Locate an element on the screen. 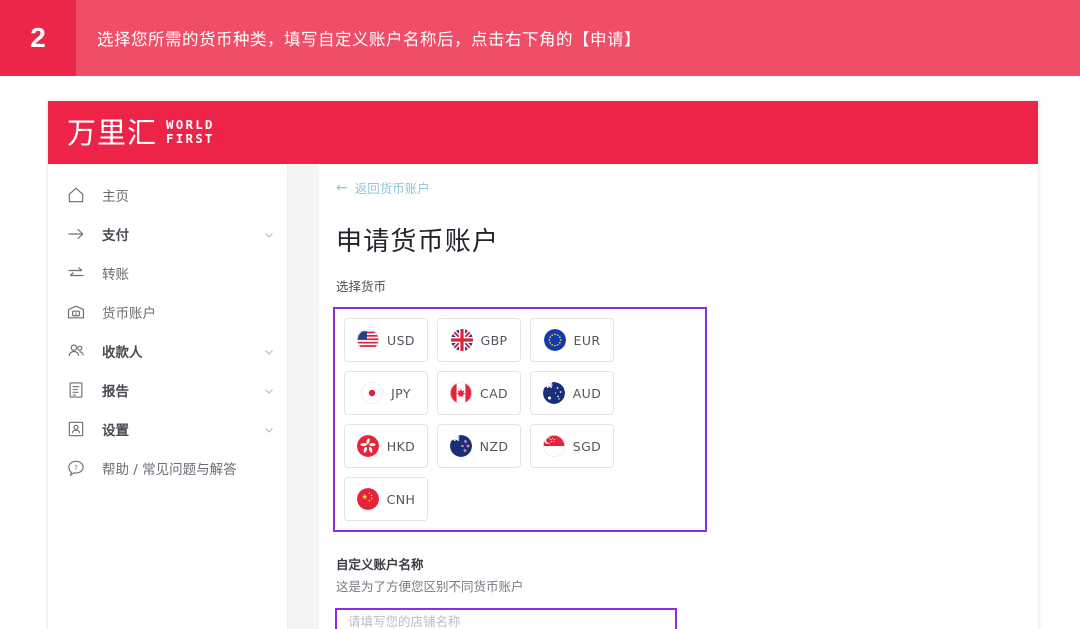  sidebar-label-settings: 设置 is located at coordinates (115, 430).